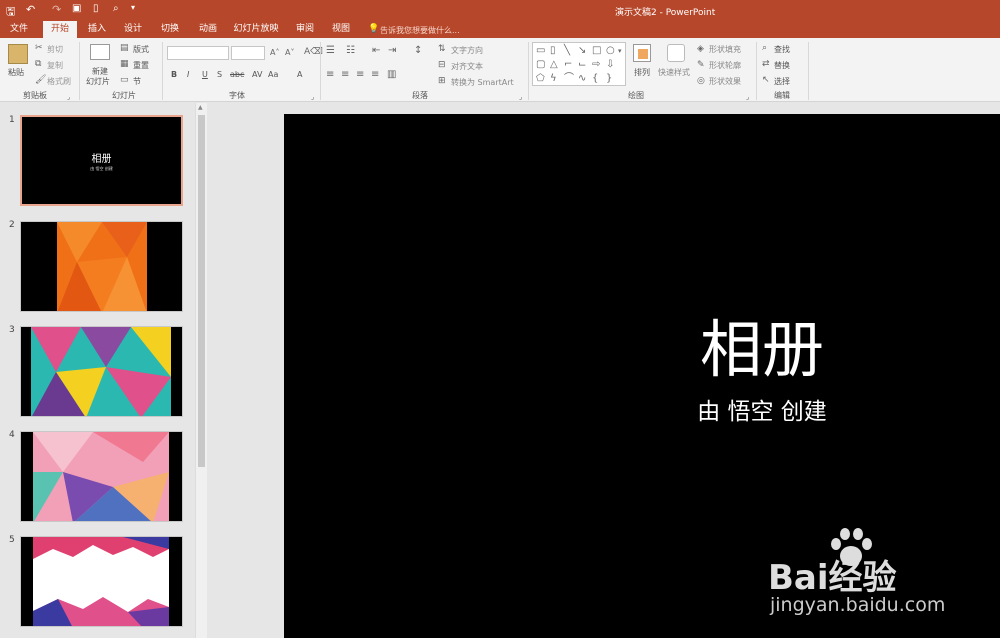 This screenshot has height=638, width=1000. Describe the element at coordinates (30, 9) in the screenshot. I see `undo-icon: ↶` at that location.